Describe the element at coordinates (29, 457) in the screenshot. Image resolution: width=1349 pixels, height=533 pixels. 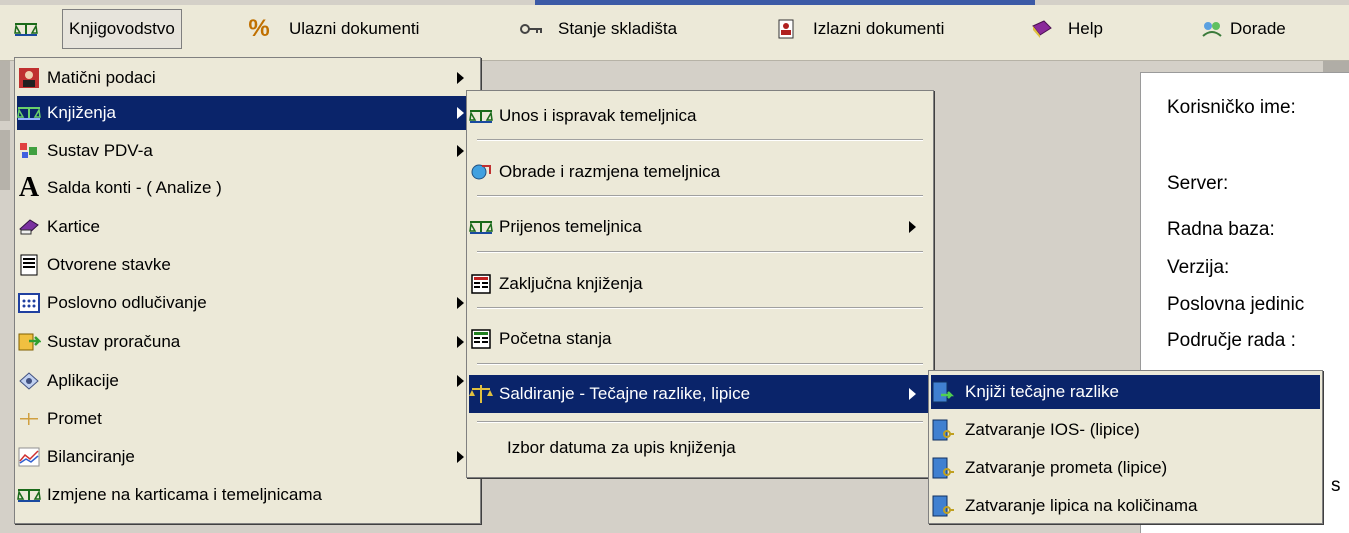
I see `chart-icon` at that location.